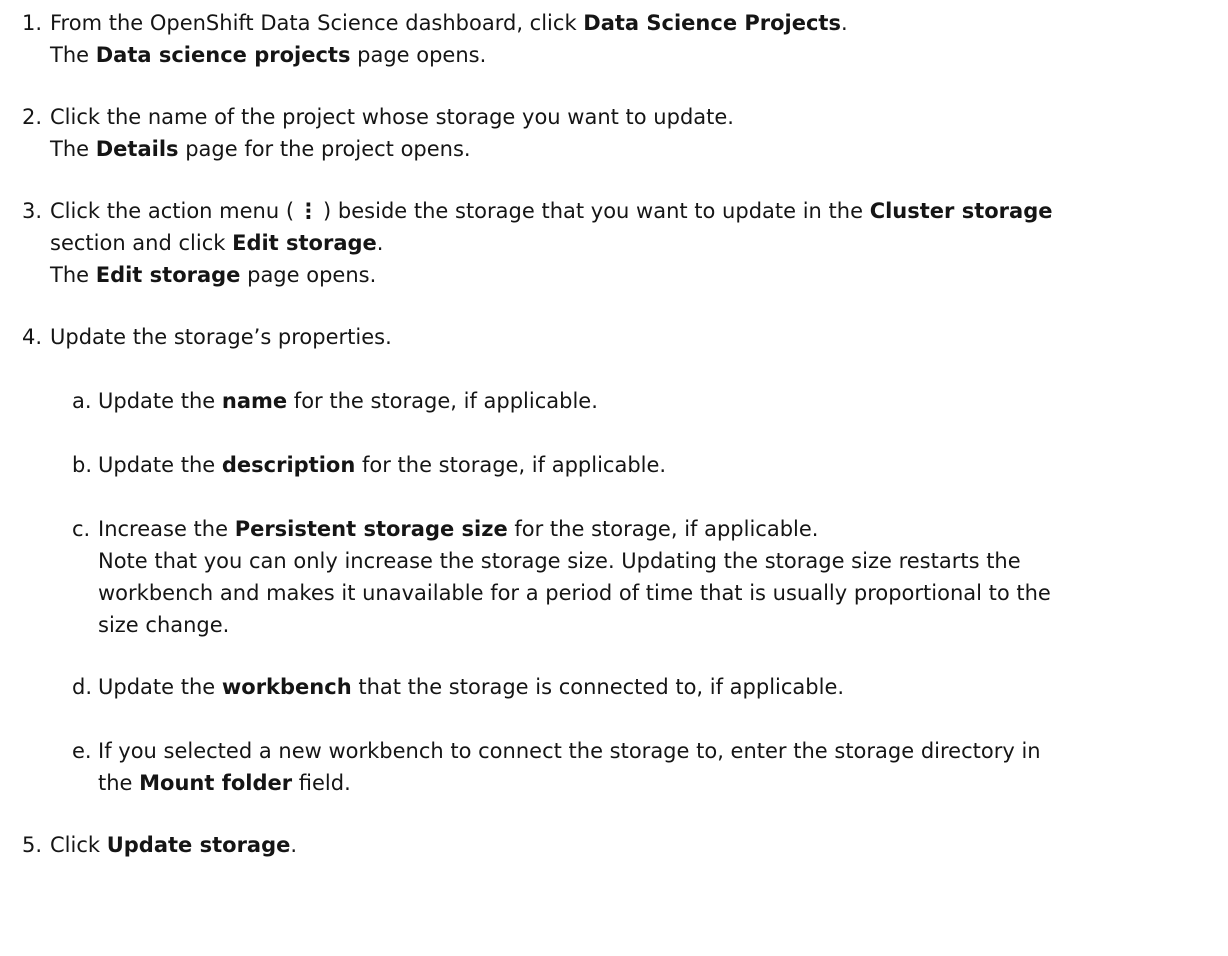 This screenshot has width=1228, height=956. I want to click on ui-label: Persistent storage size, so click(371, 529).